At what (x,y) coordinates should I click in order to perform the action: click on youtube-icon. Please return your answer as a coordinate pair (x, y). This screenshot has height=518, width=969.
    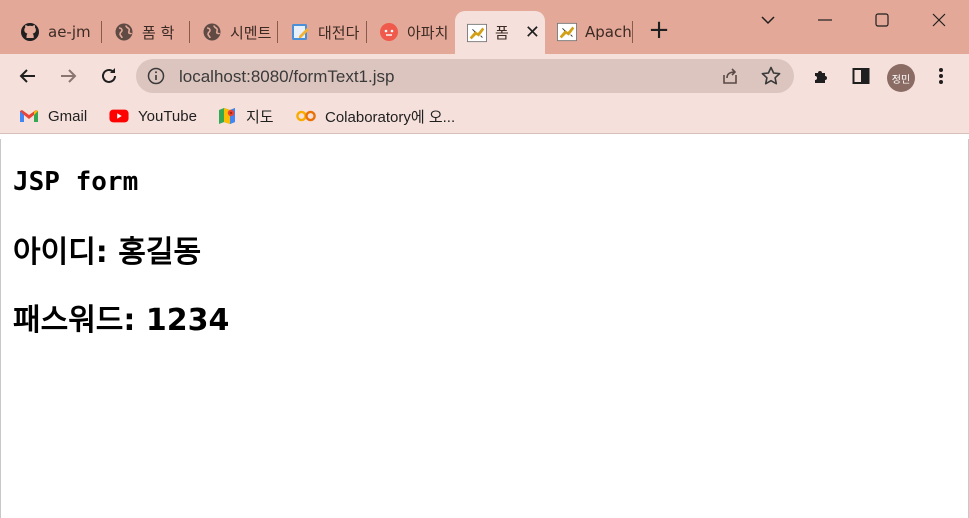
    Looking at the image, I should click on (119, 116).